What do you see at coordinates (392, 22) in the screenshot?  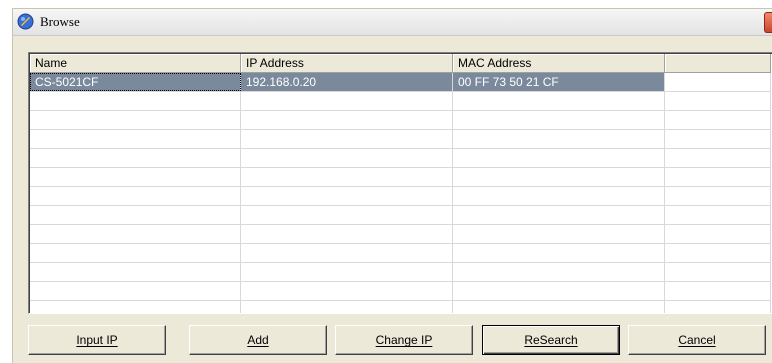 I see `title-bar: Browse` at bounding box center [392, 22].